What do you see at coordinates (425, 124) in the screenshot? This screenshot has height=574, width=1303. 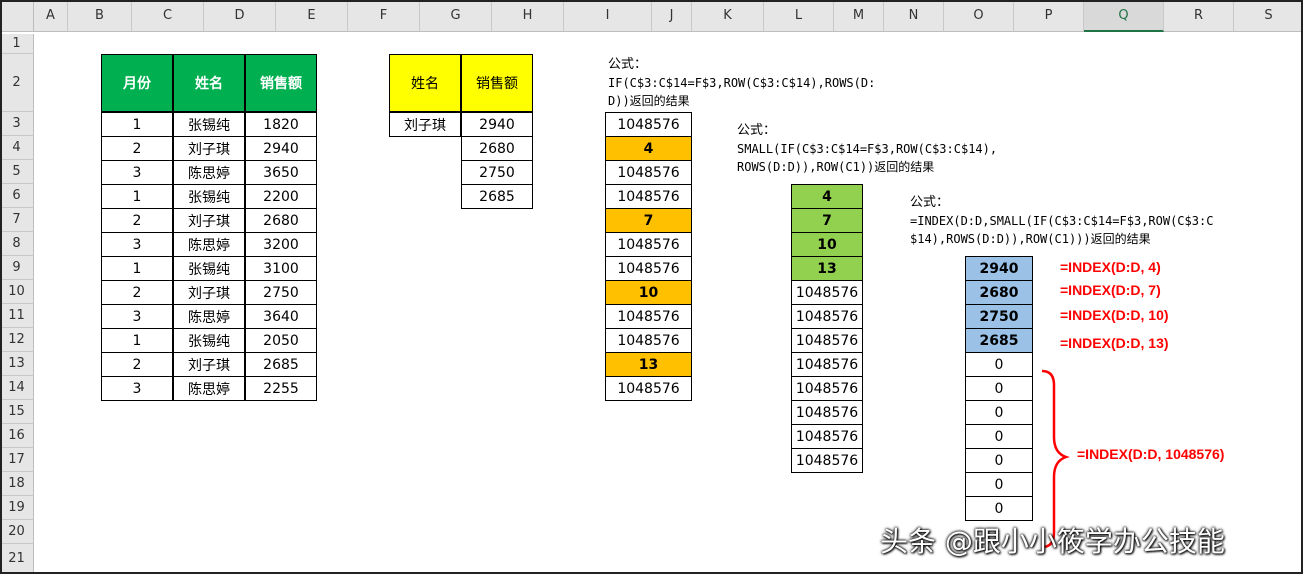 I see `table2-name-cell: 刘子琪` at bounding box center [425, 124].